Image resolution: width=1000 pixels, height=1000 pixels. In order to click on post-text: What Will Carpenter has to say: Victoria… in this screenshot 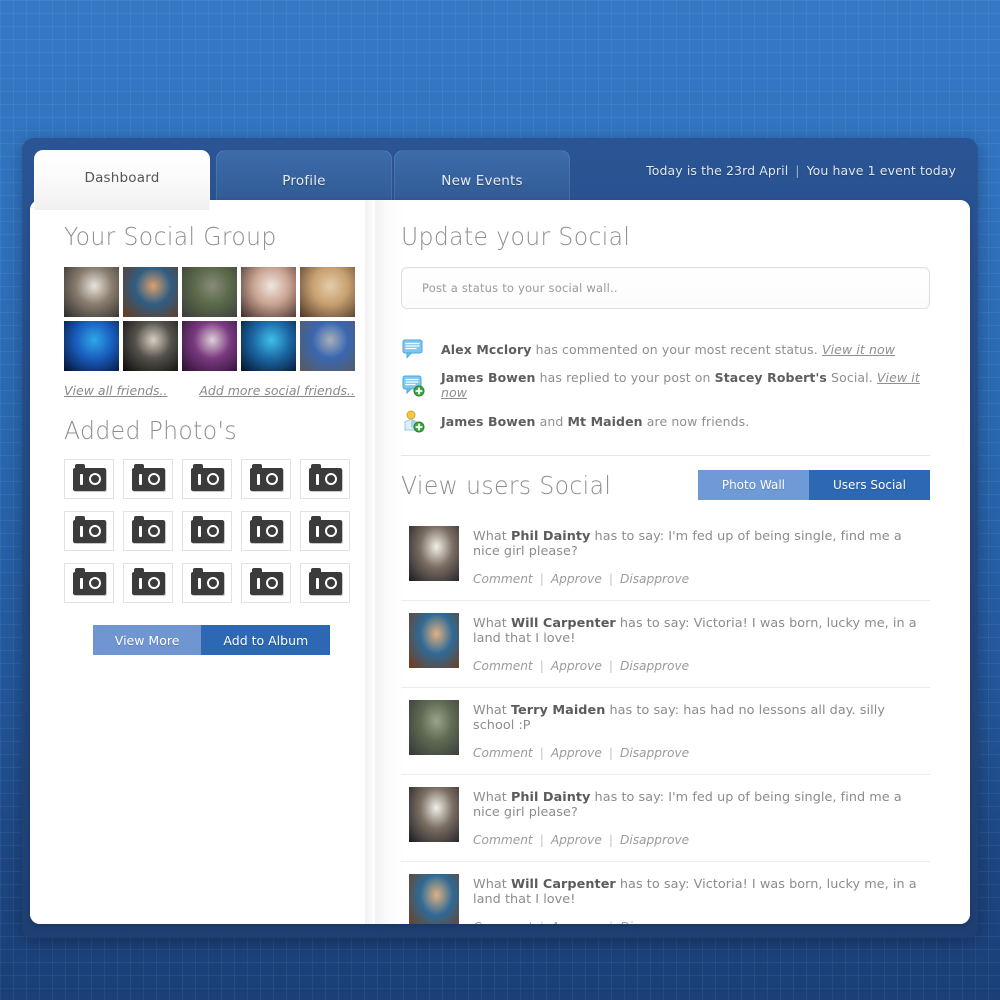, I will do `click(695, 892)`.